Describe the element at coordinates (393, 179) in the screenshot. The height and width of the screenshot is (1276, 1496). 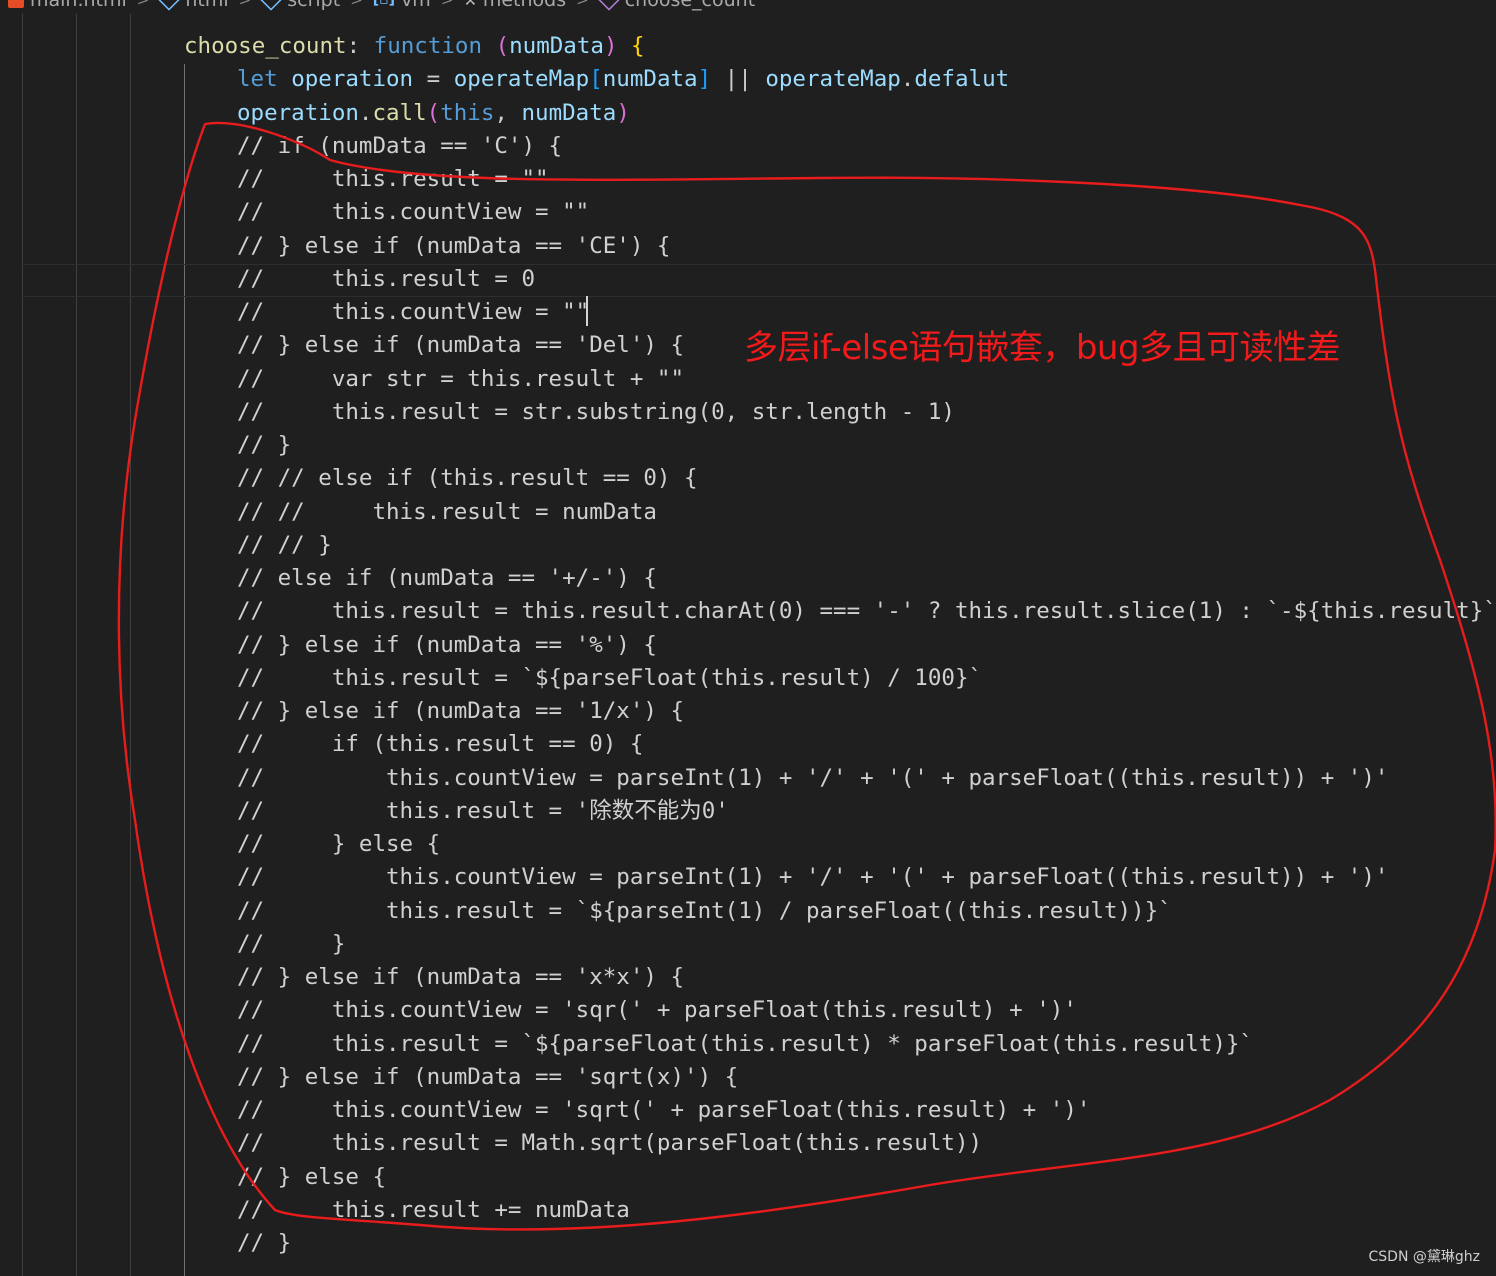
I see `code-line-text: // this.result = ""` at that location.